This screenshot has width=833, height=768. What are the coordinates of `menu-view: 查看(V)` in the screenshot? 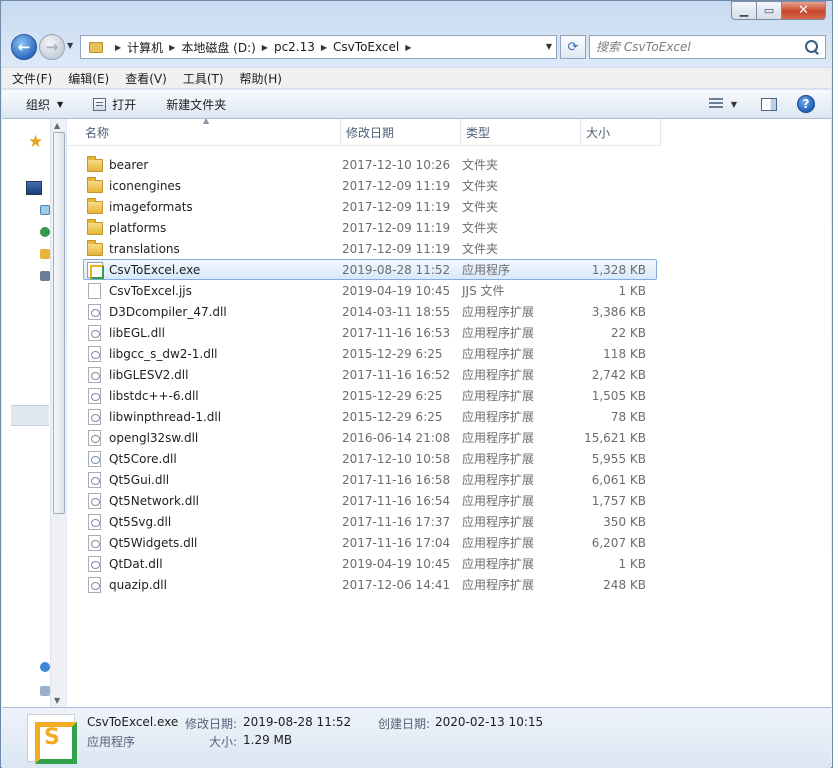 It's located at (146, 78).